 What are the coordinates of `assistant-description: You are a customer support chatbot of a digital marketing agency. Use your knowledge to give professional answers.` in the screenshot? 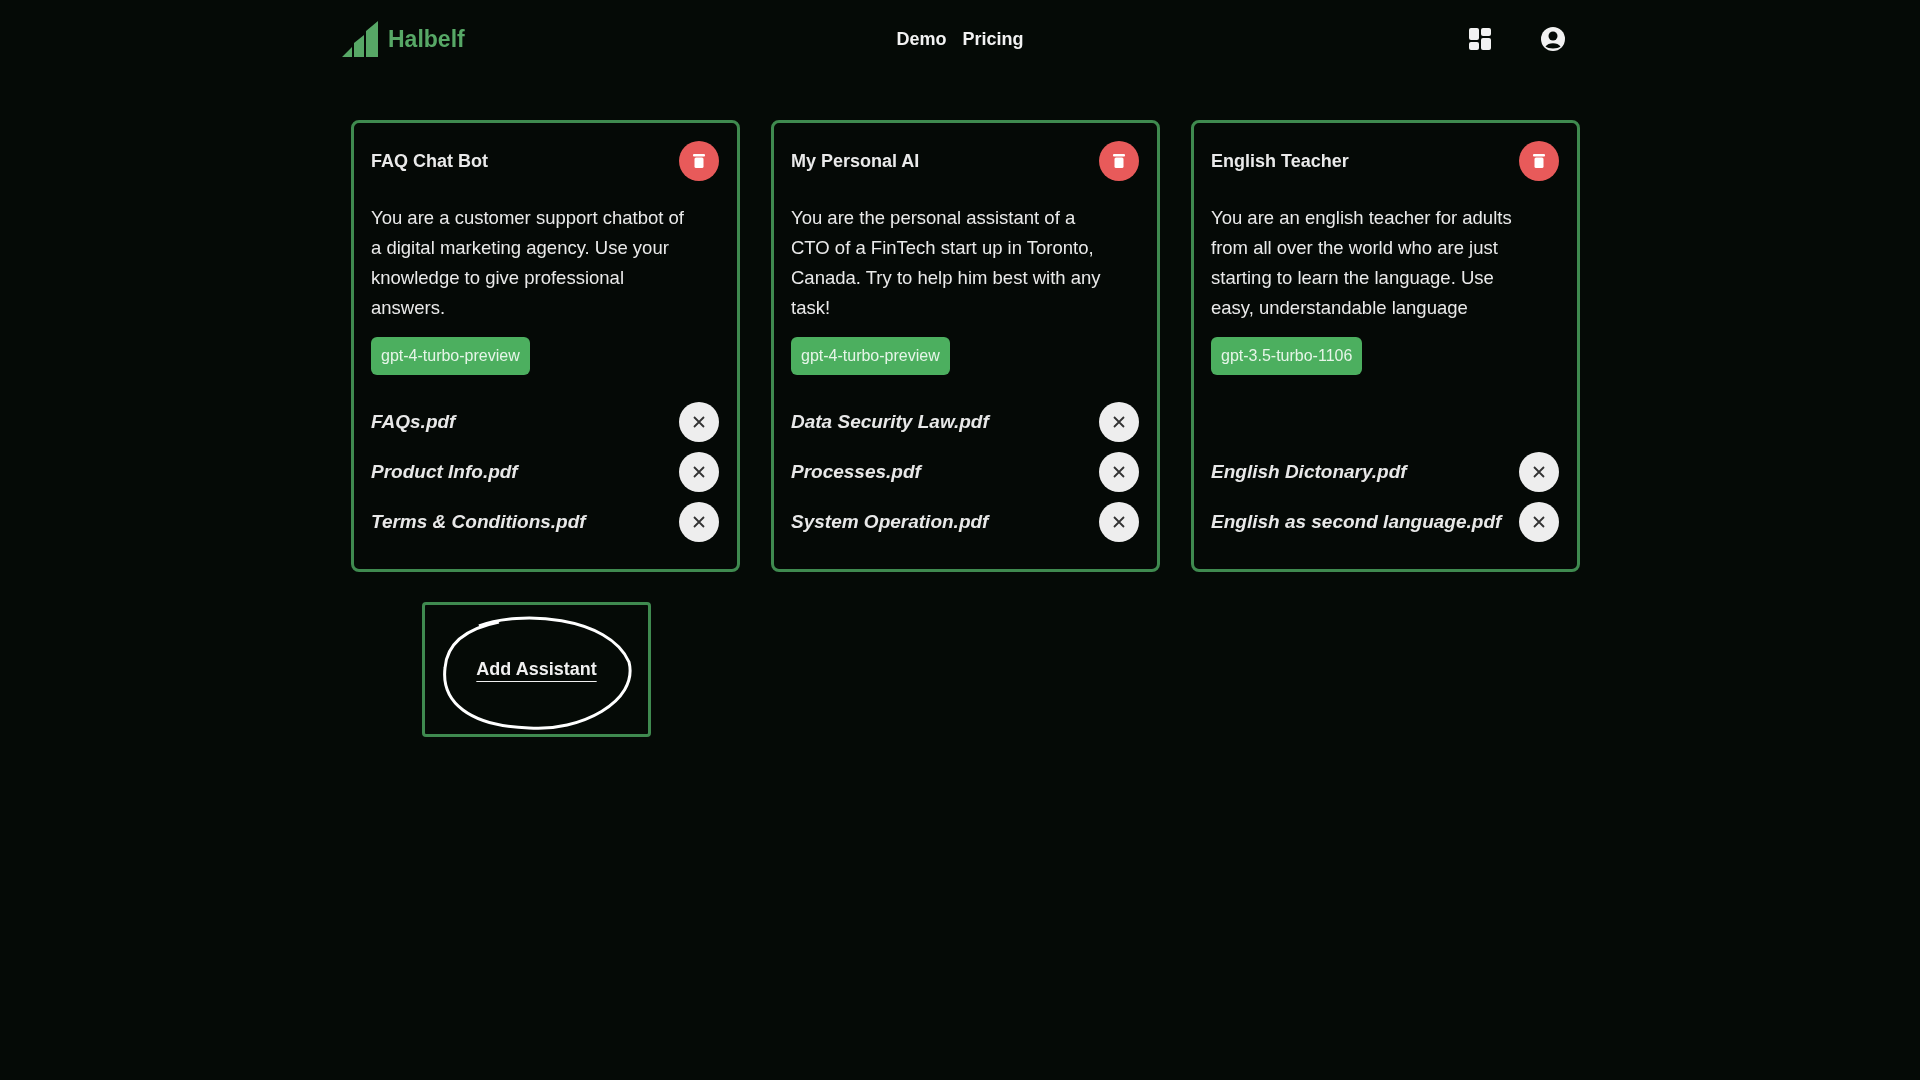 It's located at (528, 263).